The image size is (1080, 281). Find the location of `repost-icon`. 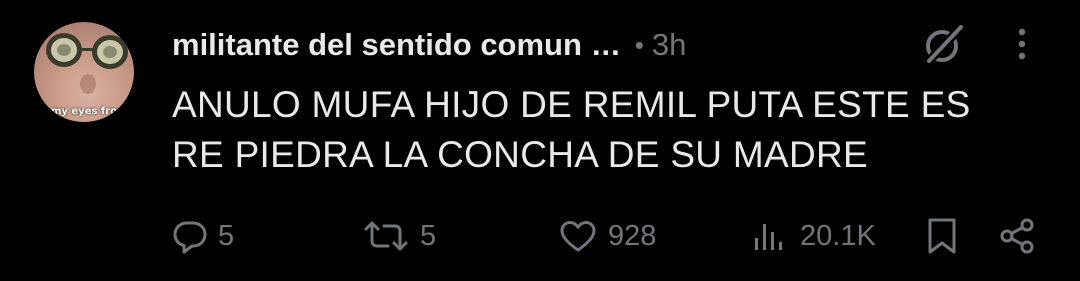

repost-icon is located at coordinates (386, 236).